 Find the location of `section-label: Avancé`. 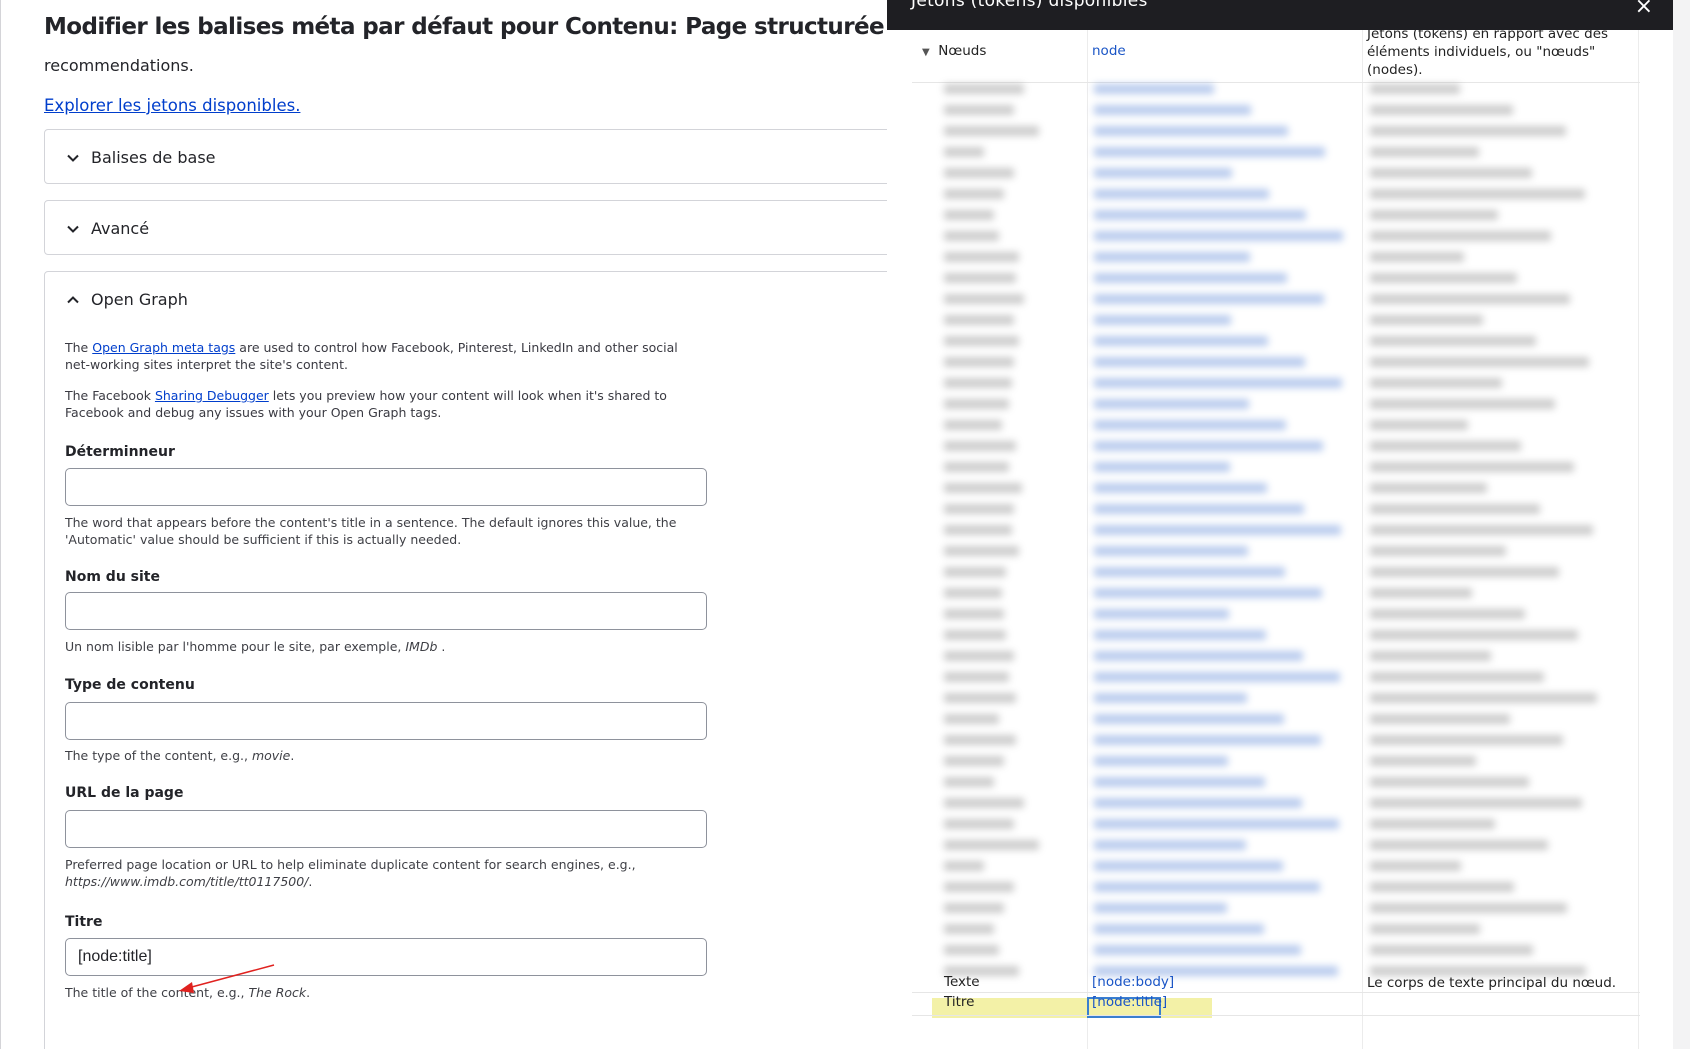

section-label: Avancé is located at coordinates (120, 228).